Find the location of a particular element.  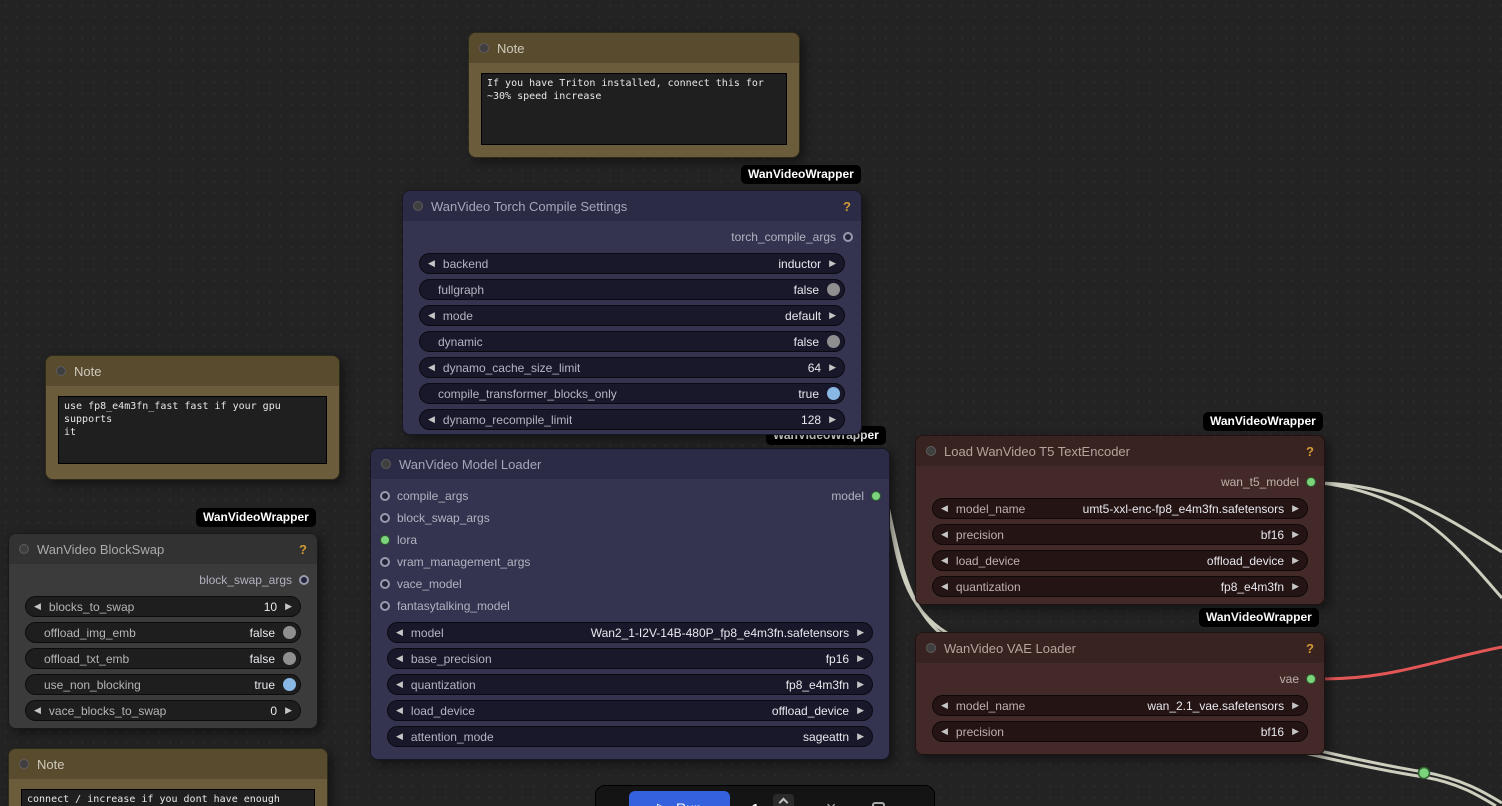

widget-dynamo_cache_size_limit: ◀ dynamo_cache_size_limit 64 ▶ is located at coordinates (632, 367).